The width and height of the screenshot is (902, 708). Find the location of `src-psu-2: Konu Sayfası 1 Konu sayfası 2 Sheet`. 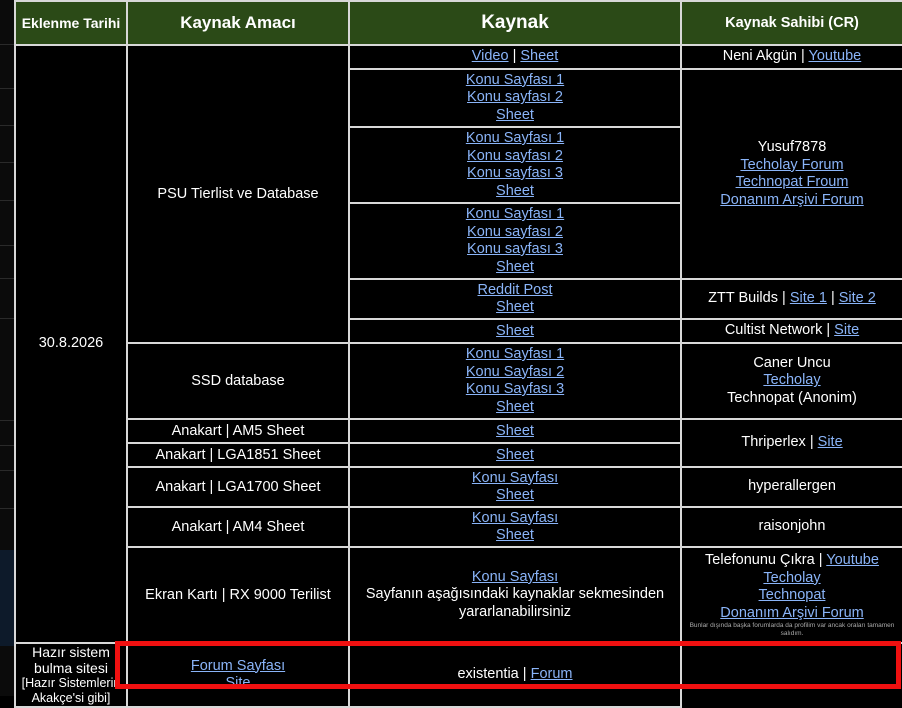

src-psu-2: Konu Sayfası 1 Konu sayfası 2 Sheet is located at coordinates (515, 98).